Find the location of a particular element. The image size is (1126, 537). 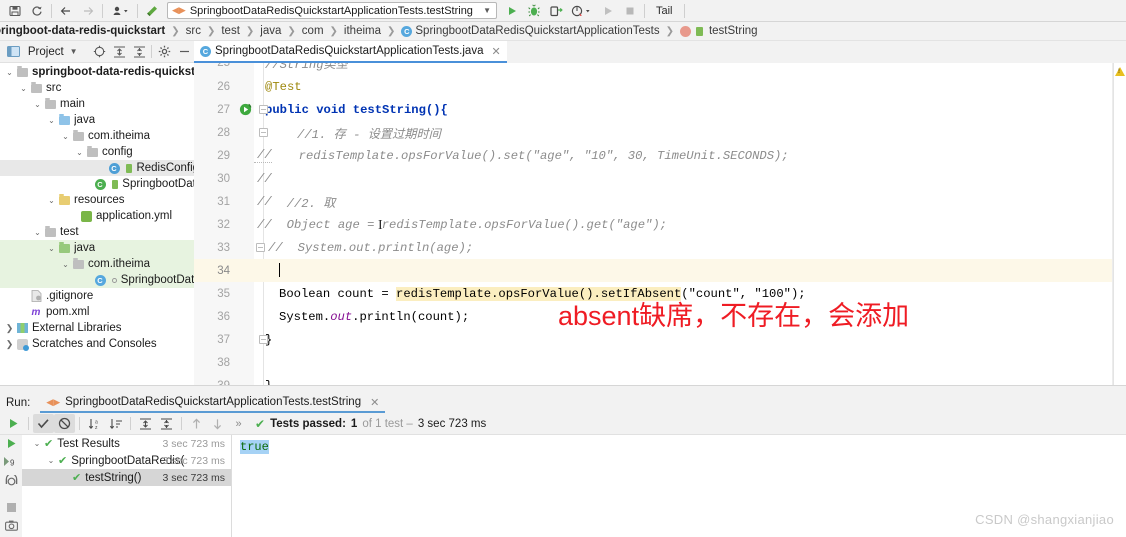

breadcrumb-item-test: test is located at coordinates (230, 31).